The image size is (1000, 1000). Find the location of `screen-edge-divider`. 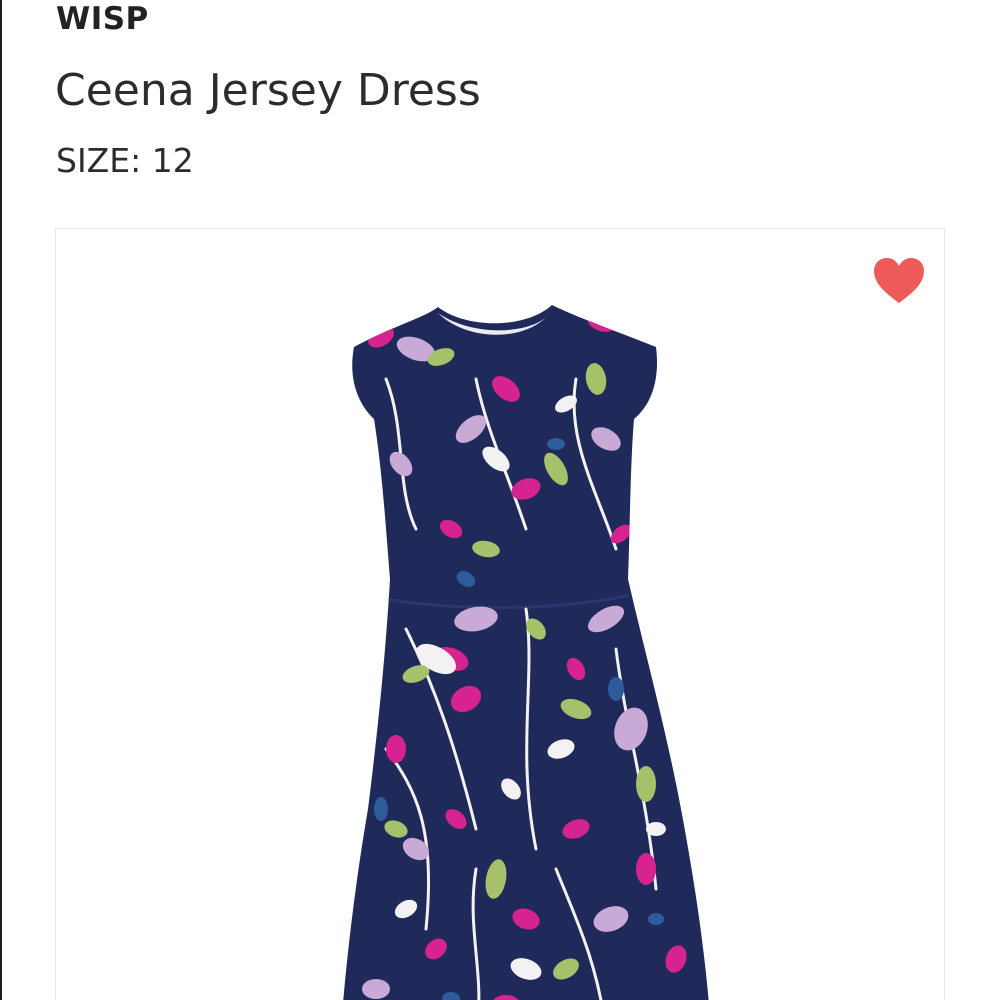

screen-edge-divider is located at coordinates (1, 500).